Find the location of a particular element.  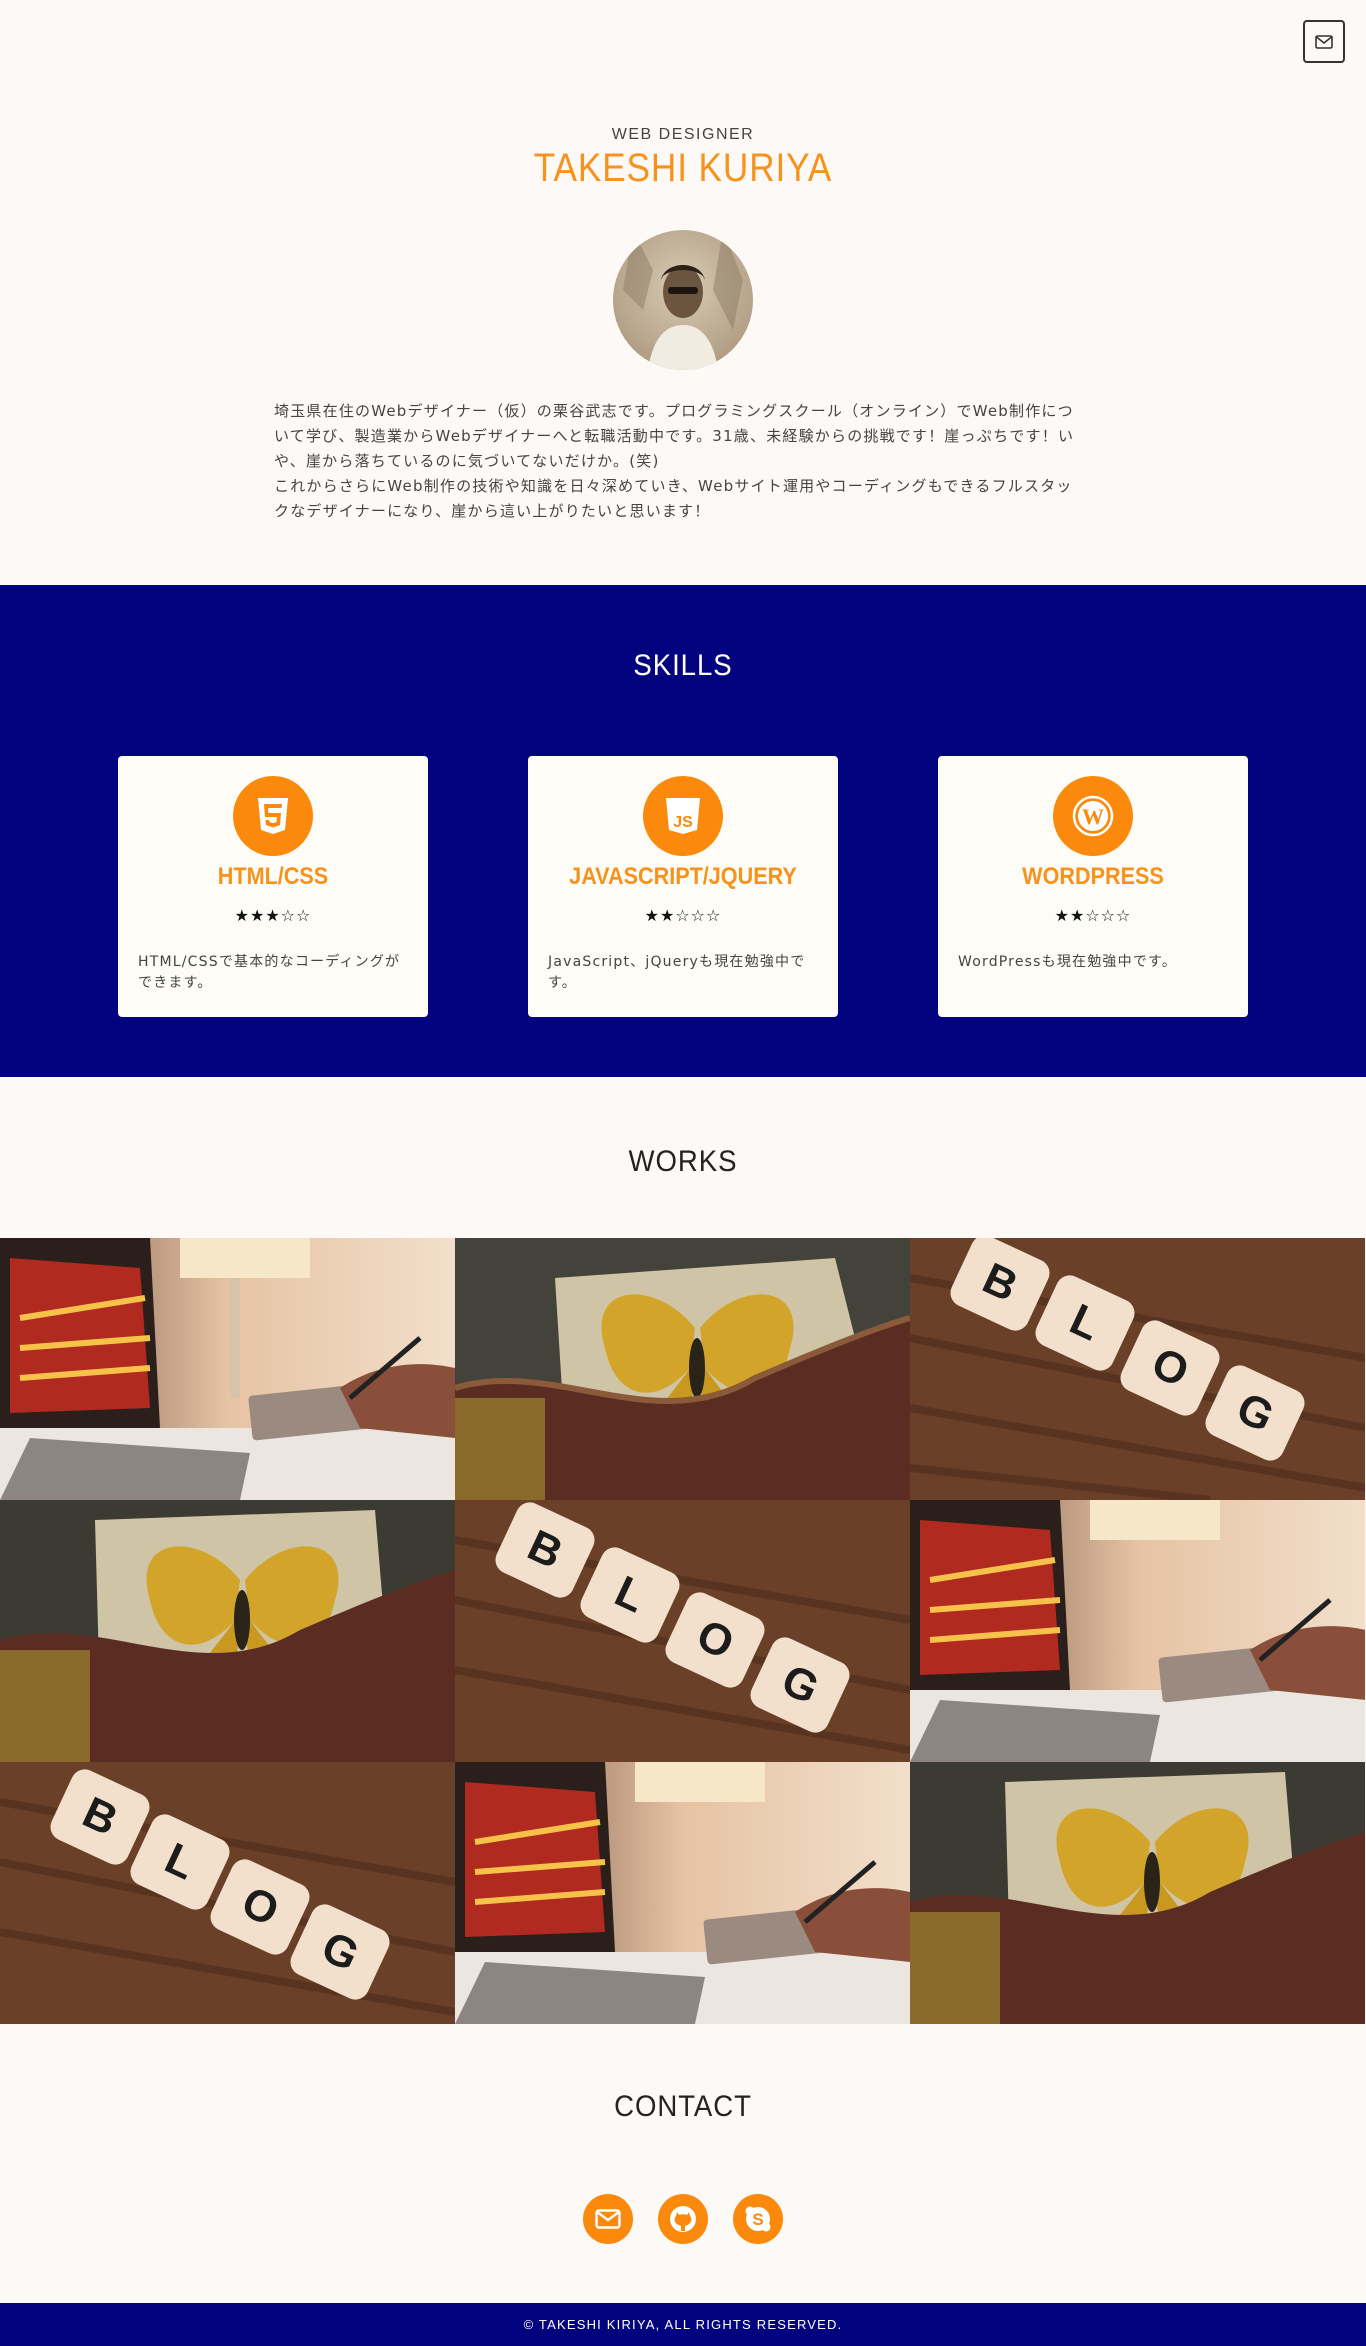

skill-card-wordpress: W WORDPRESS ★★☆☆☆ WordPressも現在勉強中です。 is located at coordinates (1093, 886).